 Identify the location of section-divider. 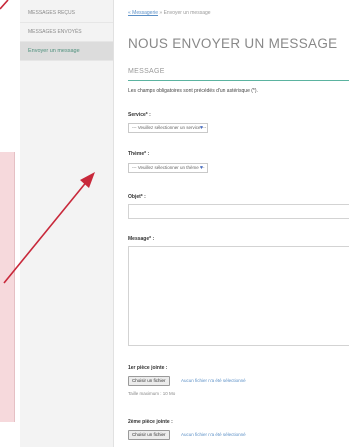
(238, 80).